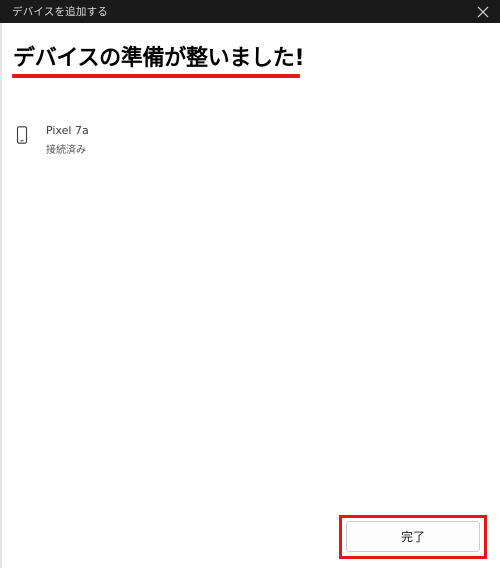 This screenshot has height=568, width=500. I want to click on close-icon, so click(483, 11).